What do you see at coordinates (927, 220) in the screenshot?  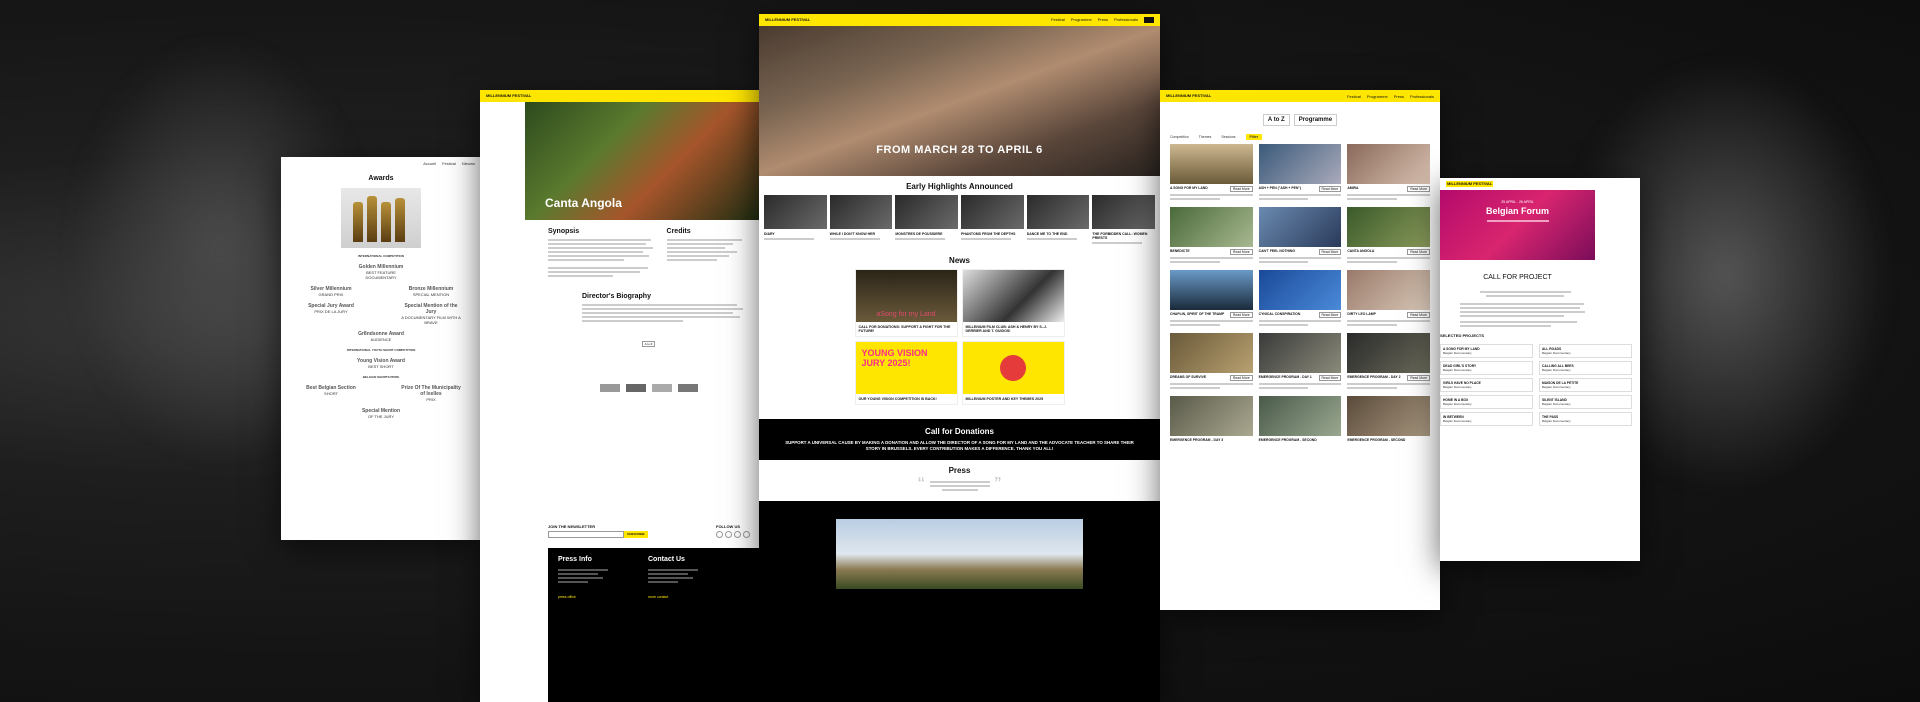 I see `highlight-card: MONSTRES DE POUSSIERE` at bounding box center [927, 220].